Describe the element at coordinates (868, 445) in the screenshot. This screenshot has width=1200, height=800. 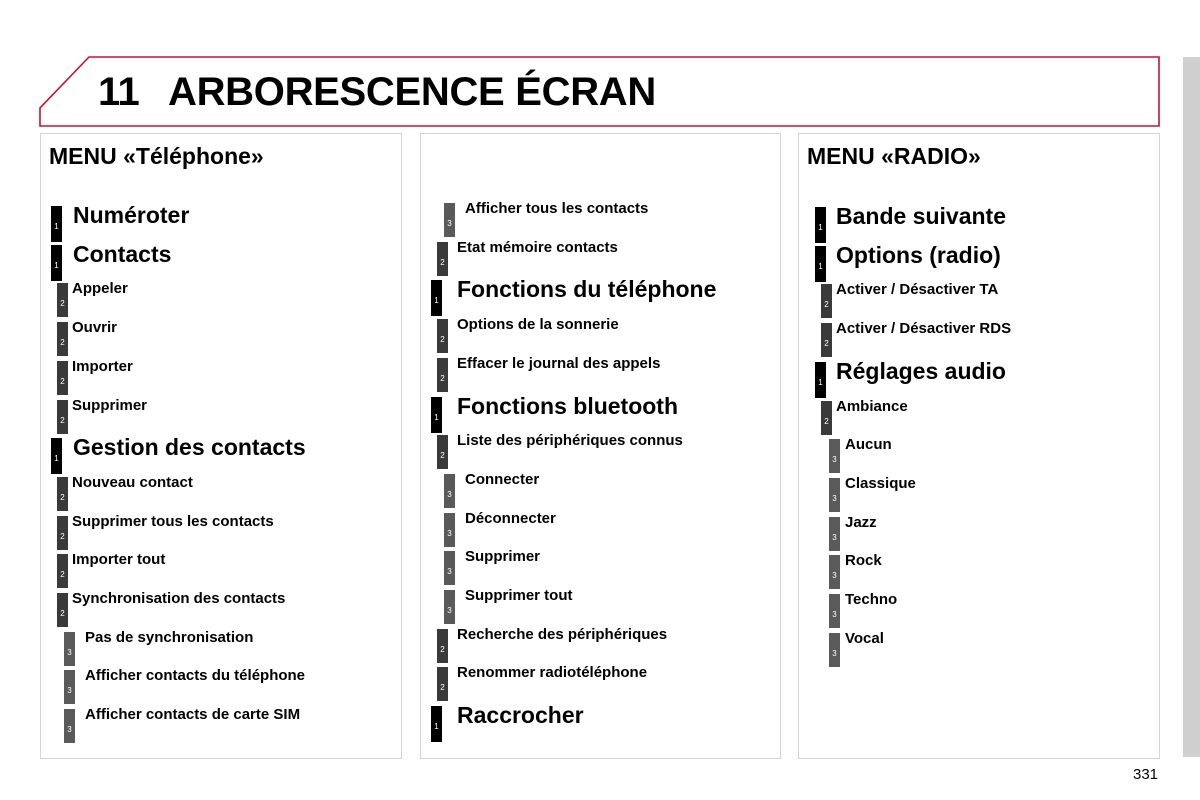
I see `menu-item-label: Aucun` at that location.